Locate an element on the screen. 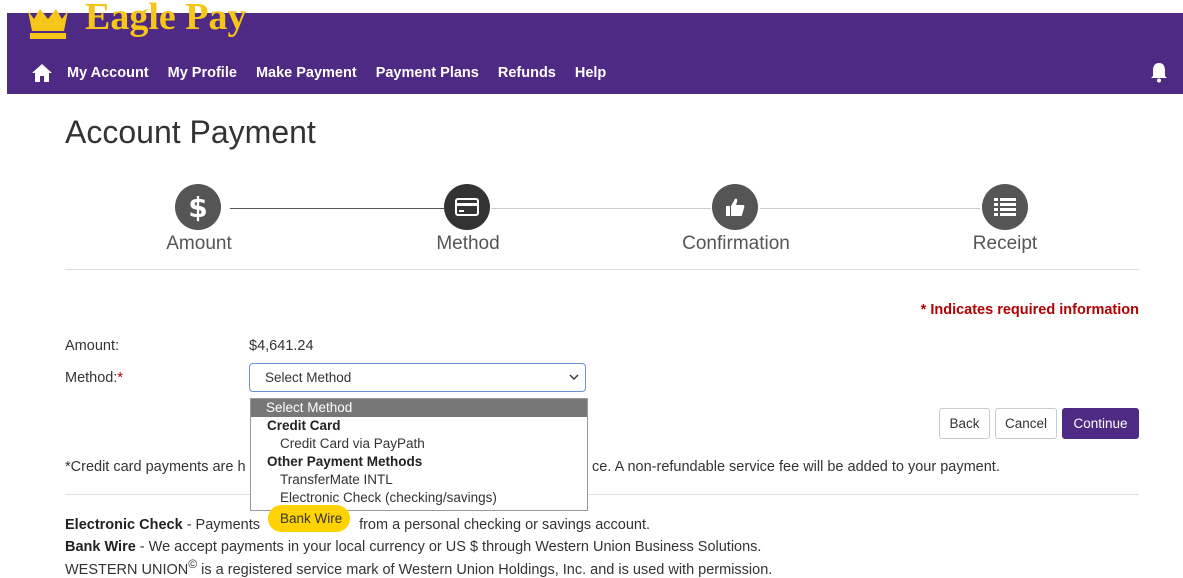 Image resolution: width=1183 pixels, height=578 pixels. thumbs-up-icon is located at coordinates (735, 207).